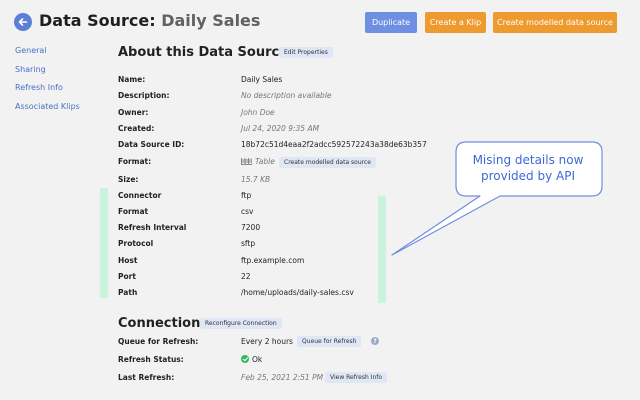 Image resolution: width=640 pixels, height=400 pixels. Describe the element at coordinates (144, 95) in the screenshot. I see `description-label: Description:` at that location.